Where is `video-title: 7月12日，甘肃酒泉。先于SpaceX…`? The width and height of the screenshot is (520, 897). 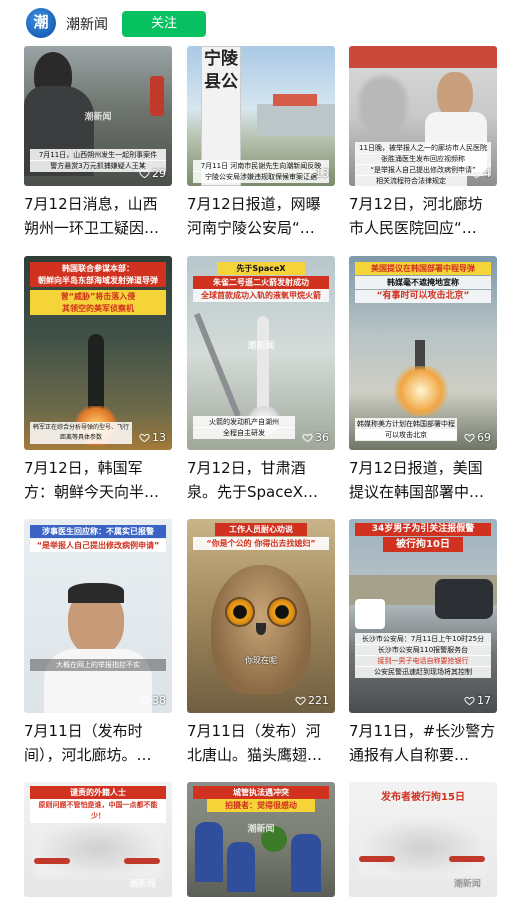
video-title: 7月12日，甘肃酒泉。先于SpaceX… is located at coordinates (261, 480).